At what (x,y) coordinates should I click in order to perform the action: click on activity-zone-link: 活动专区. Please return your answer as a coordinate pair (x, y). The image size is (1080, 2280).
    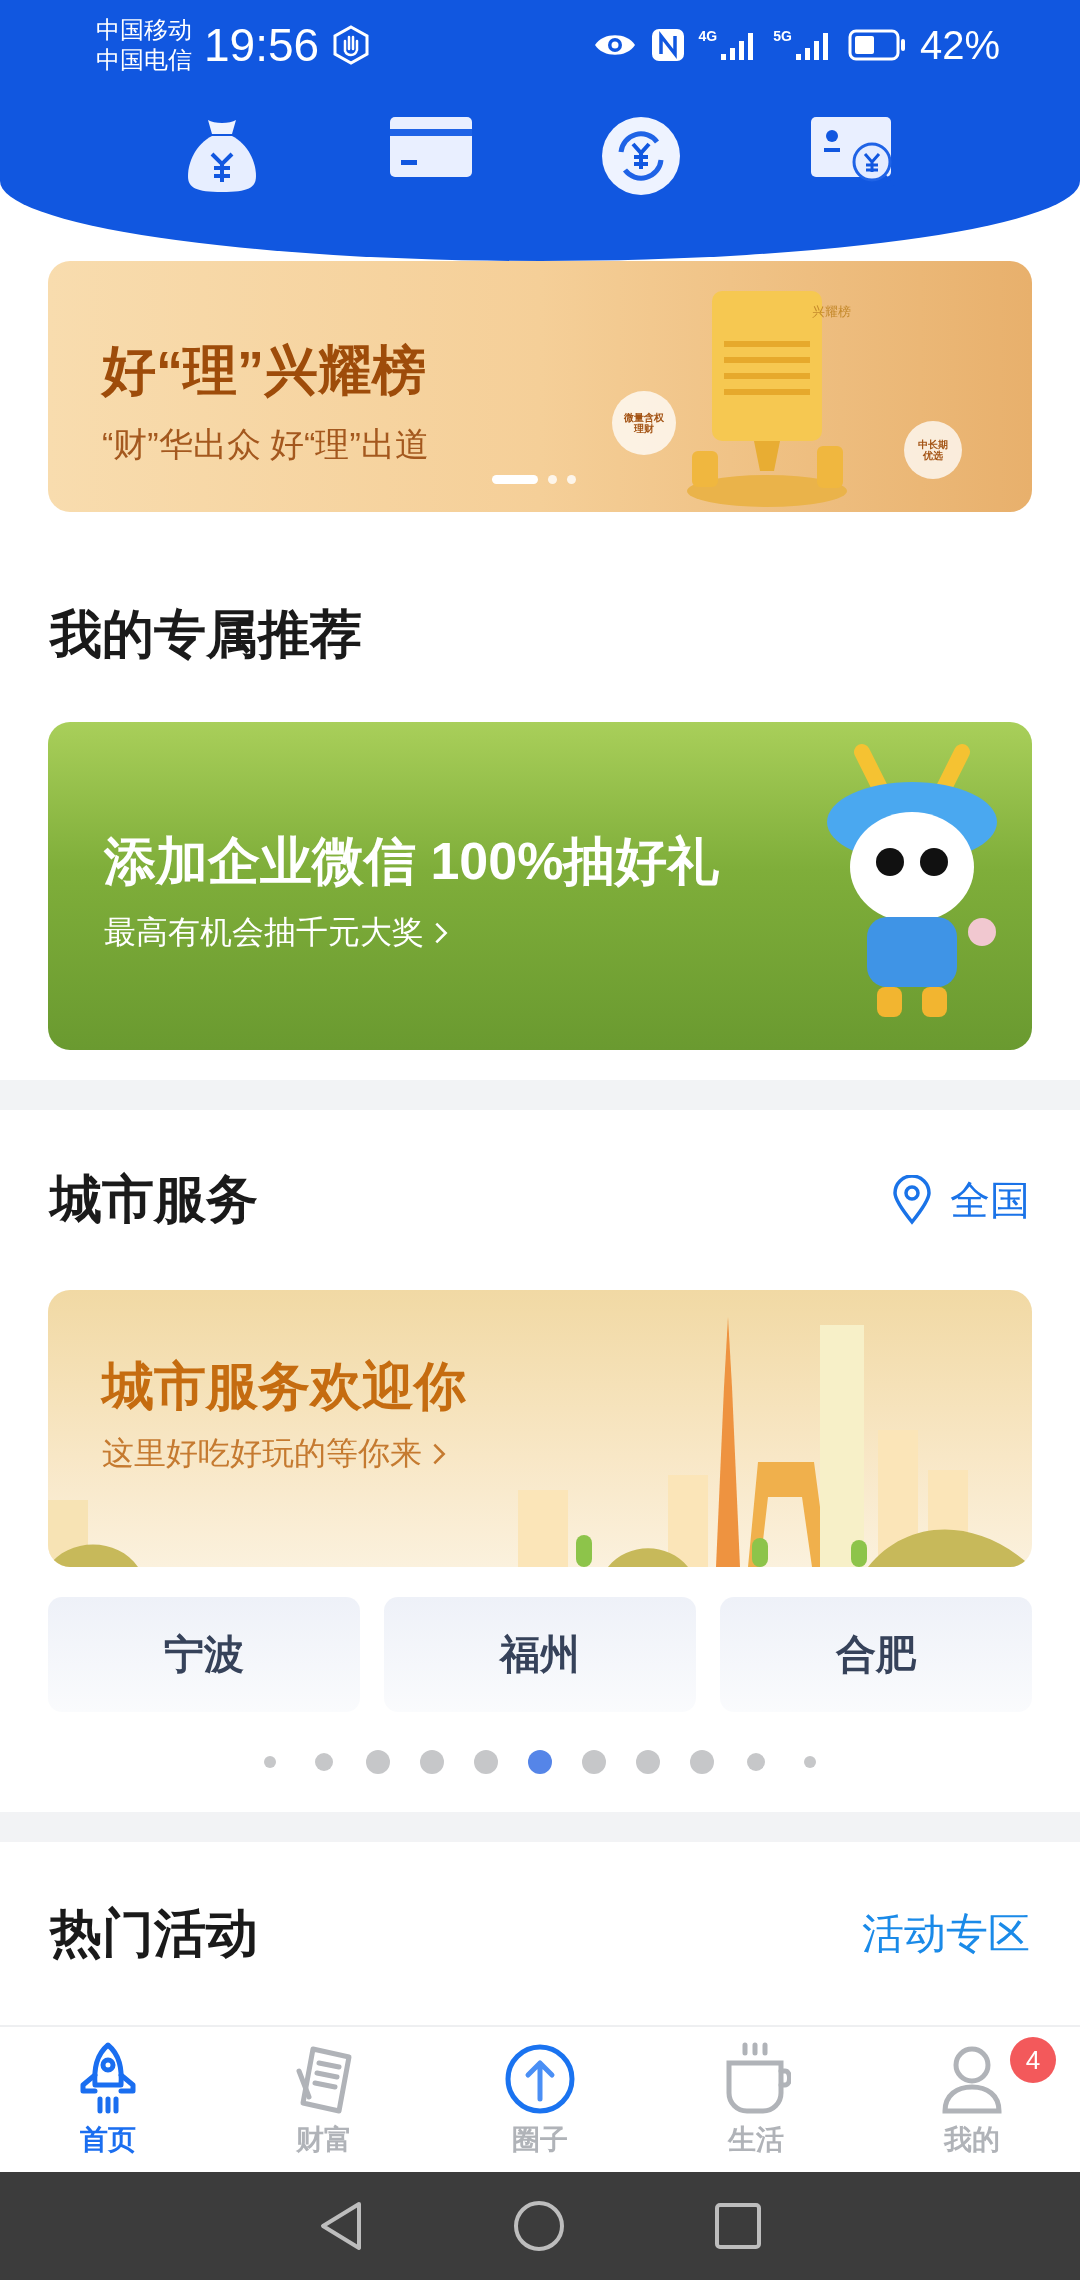
    Looking at the image, I should click on (946, 1933).